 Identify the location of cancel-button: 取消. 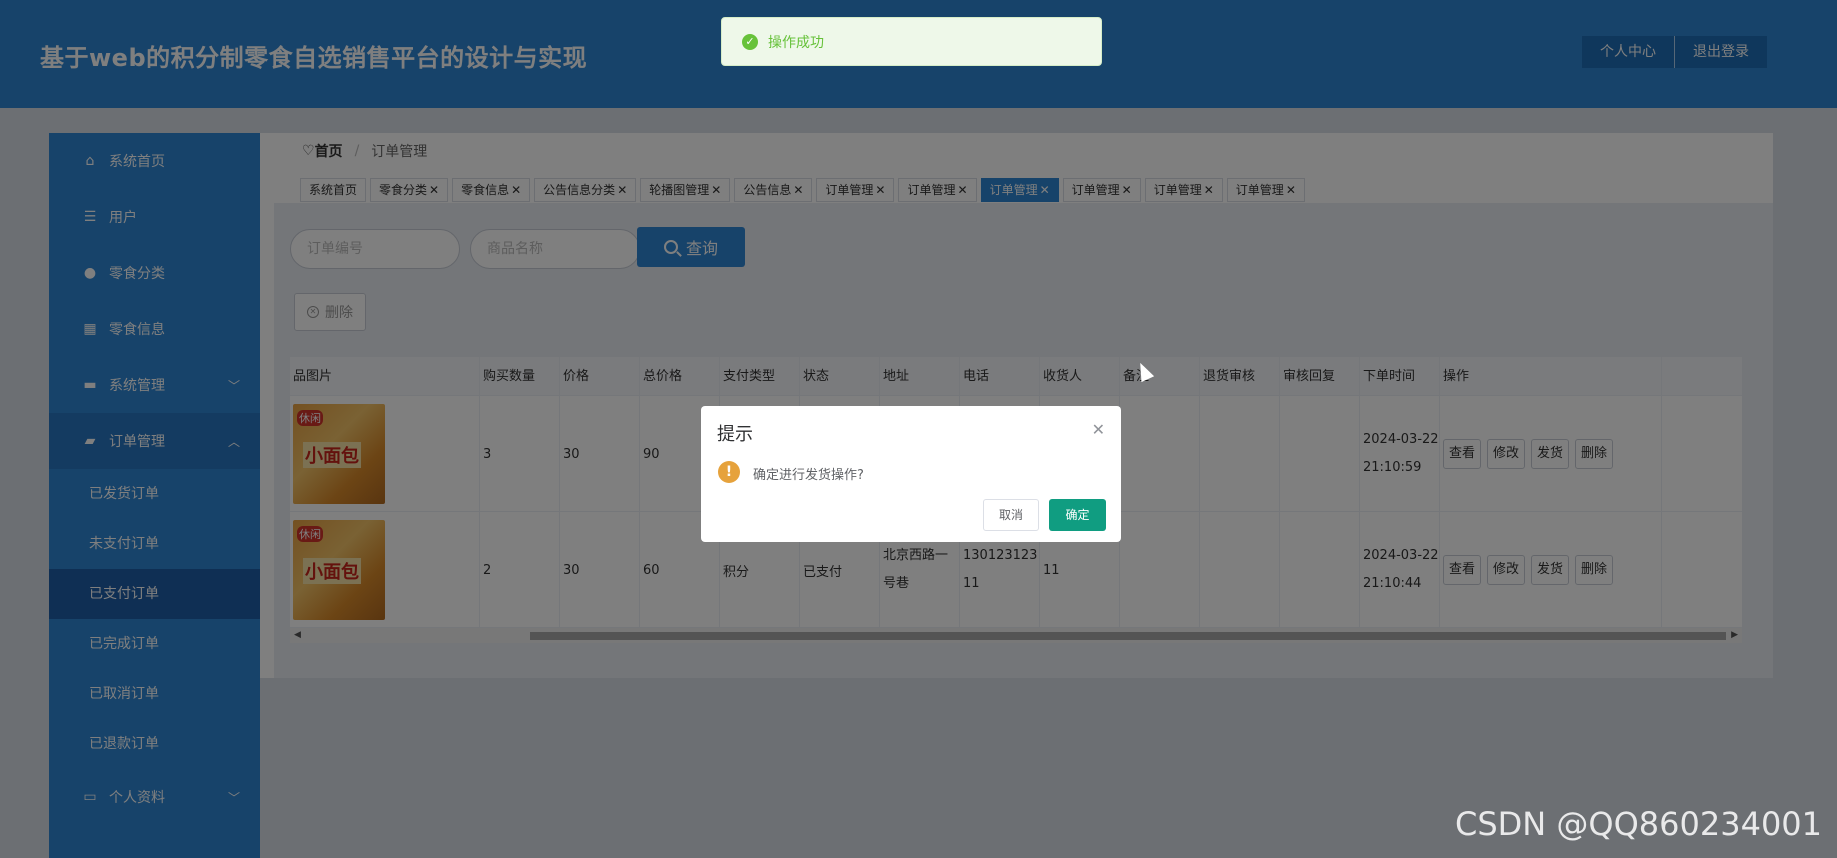
(1011, 515).